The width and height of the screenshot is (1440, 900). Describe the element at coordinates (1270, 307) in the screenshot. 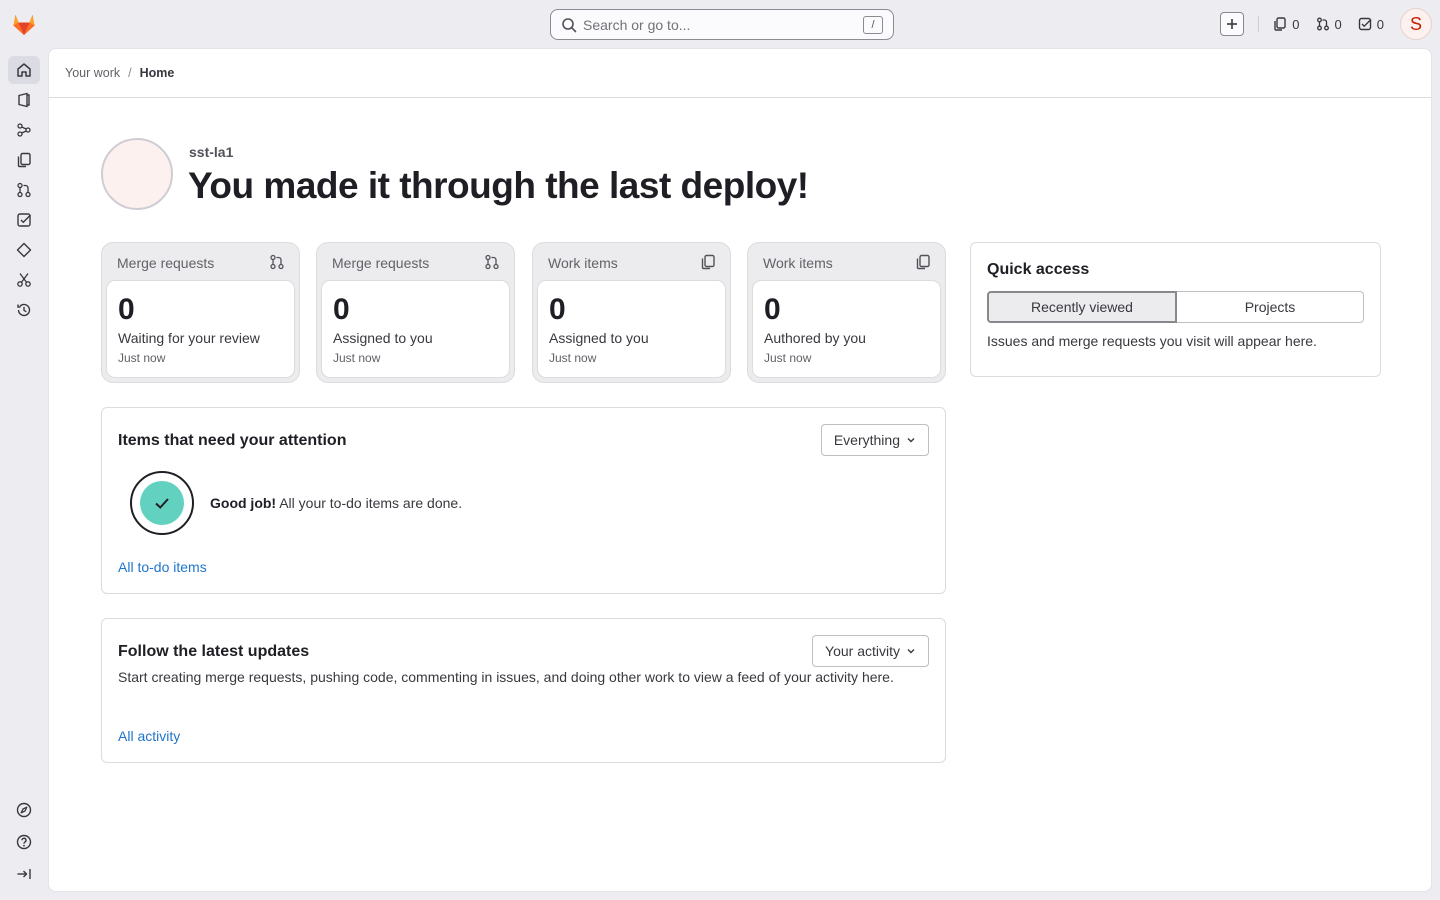

I see `tab-projects: Projects` at that location.